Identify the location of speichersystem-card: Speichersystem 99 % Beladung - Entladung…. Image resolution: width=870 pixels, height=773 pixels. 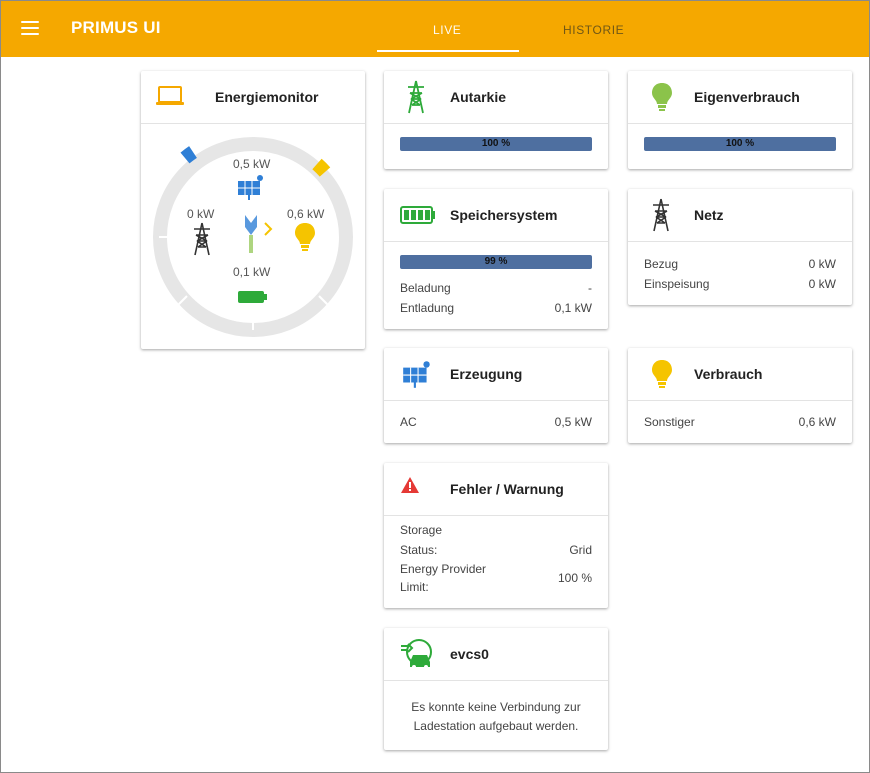
(496, 259).